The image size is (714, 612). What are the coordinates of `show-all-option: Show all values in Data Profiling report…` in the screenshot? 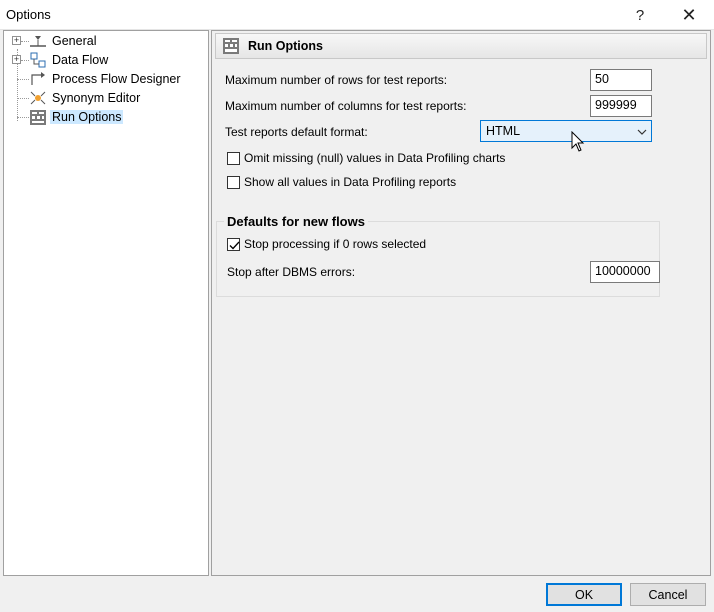 It's located at (341, 182).